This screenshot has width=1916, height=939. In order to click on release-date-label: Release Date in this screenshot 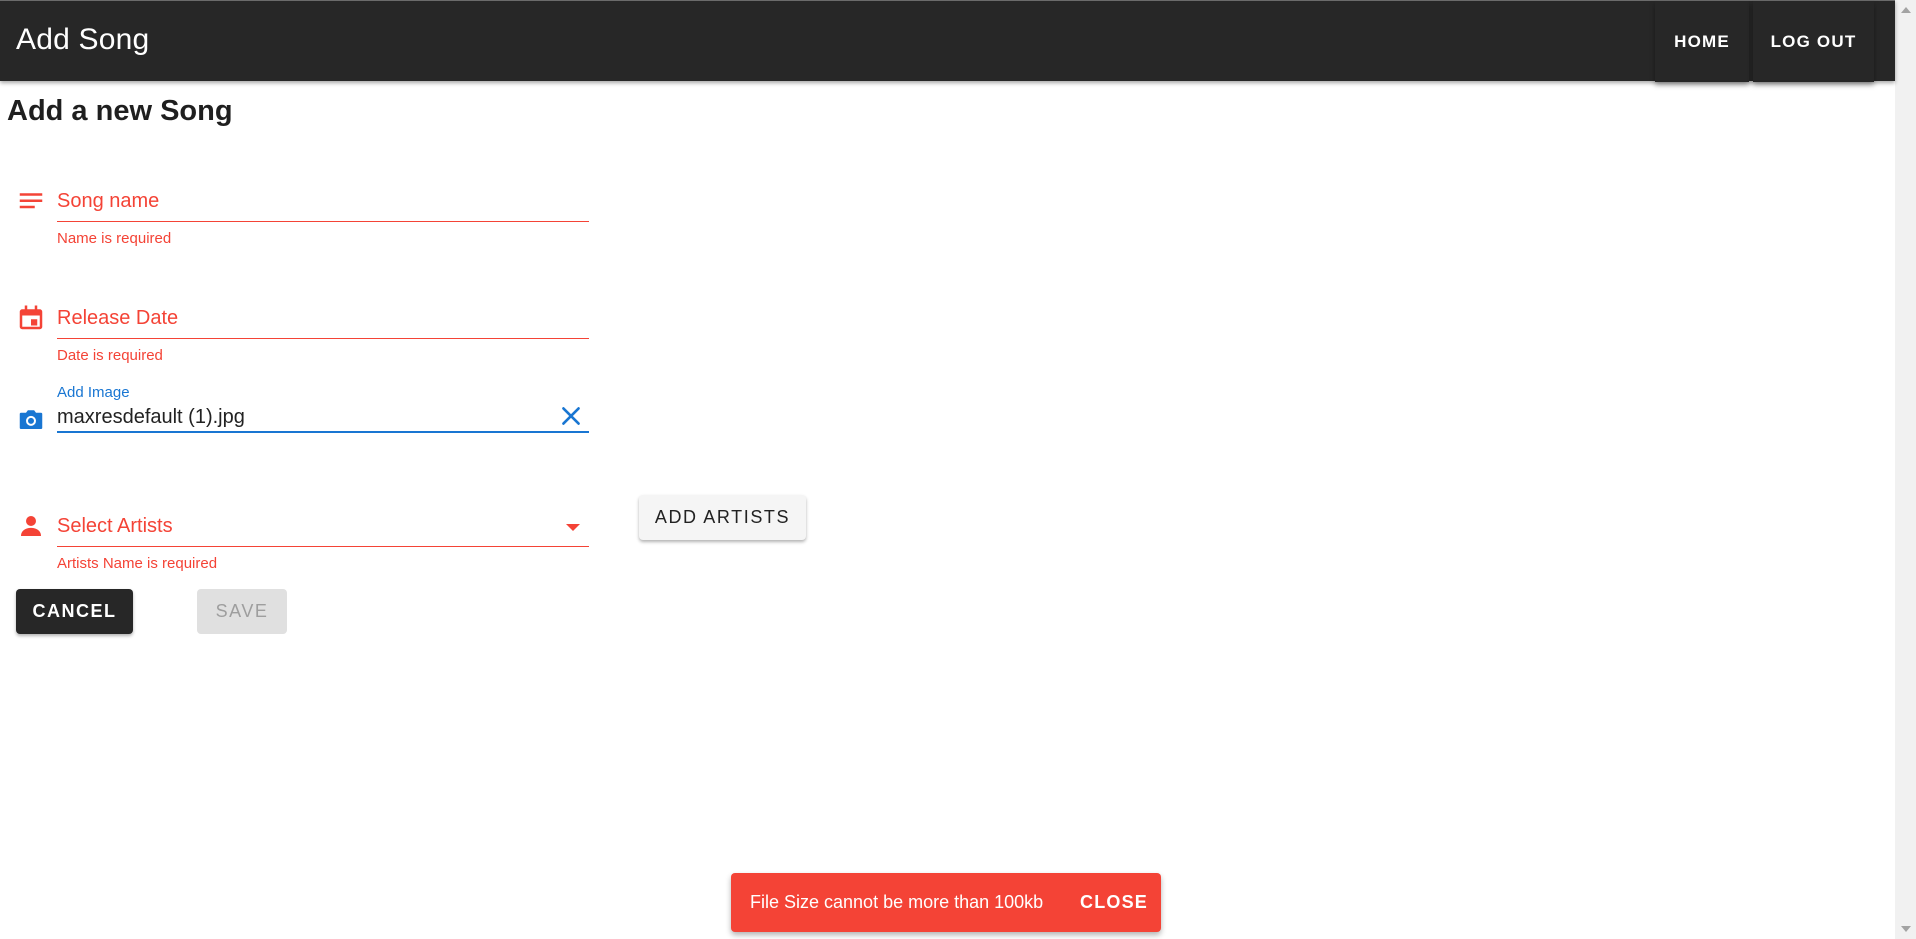, I will do `click(118, 318)`.